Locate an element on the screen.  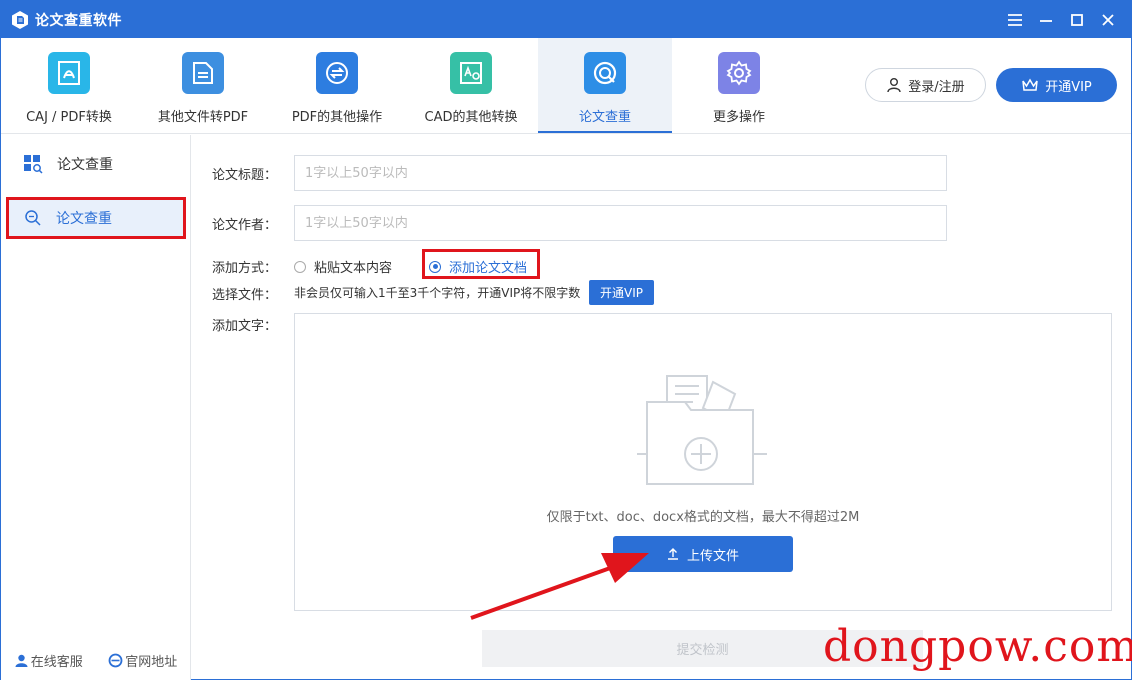
customer-service-icon is located at coordinates (21, 660).